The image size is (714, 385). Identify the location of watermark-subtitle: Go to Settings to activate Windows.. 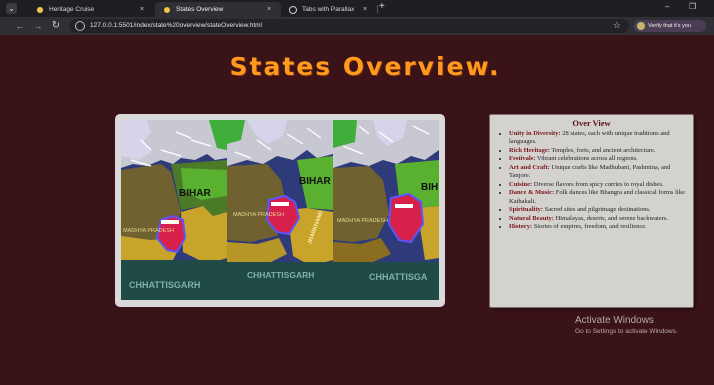
(626, 331).